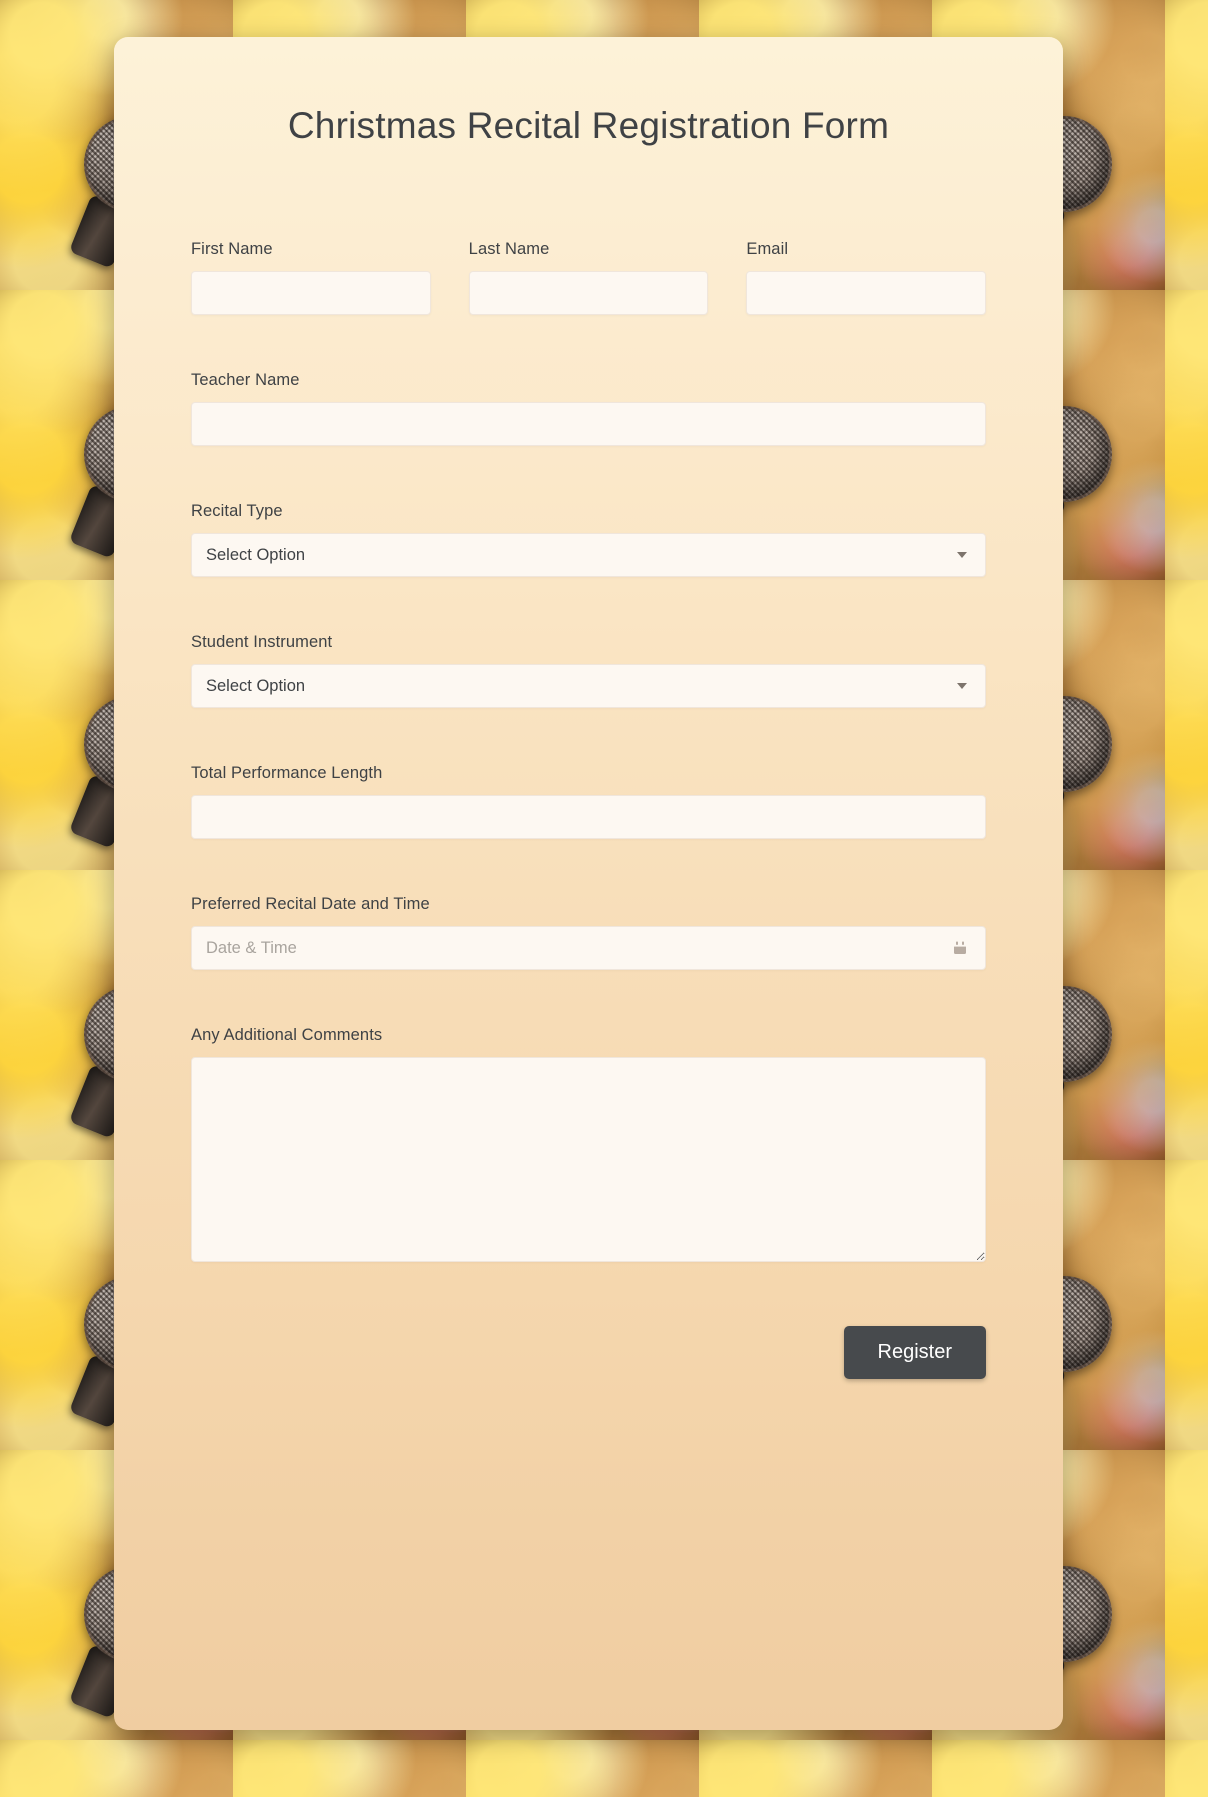 Image resolution: width=1208 pixels, height=1797 pixels. I want to click on first-name-input, so click(311, 293).